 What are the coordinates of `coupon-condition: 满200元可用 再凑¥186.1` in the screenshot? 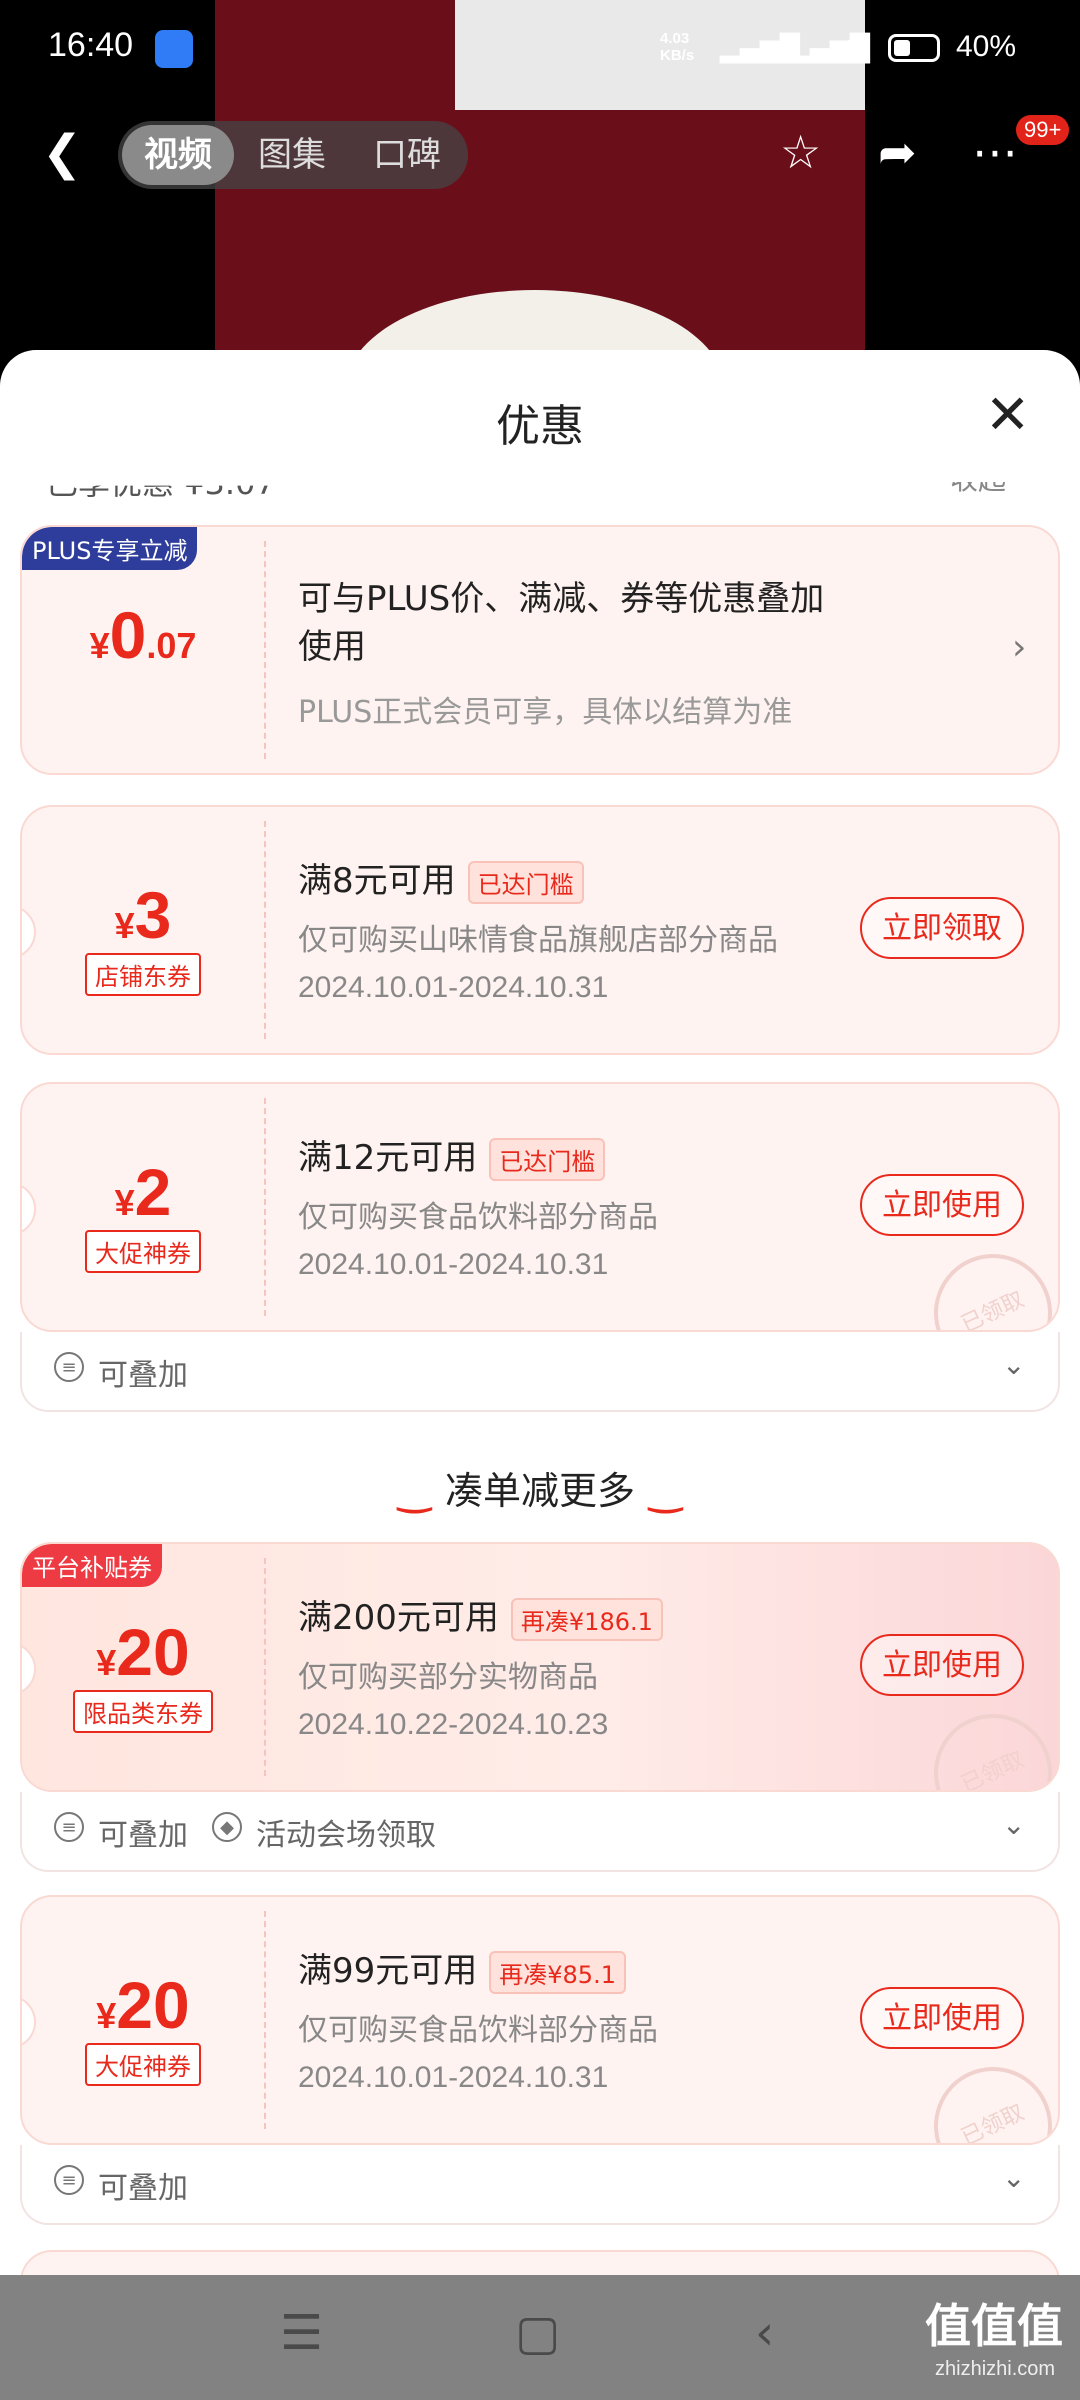 It's located at (480, 1615).